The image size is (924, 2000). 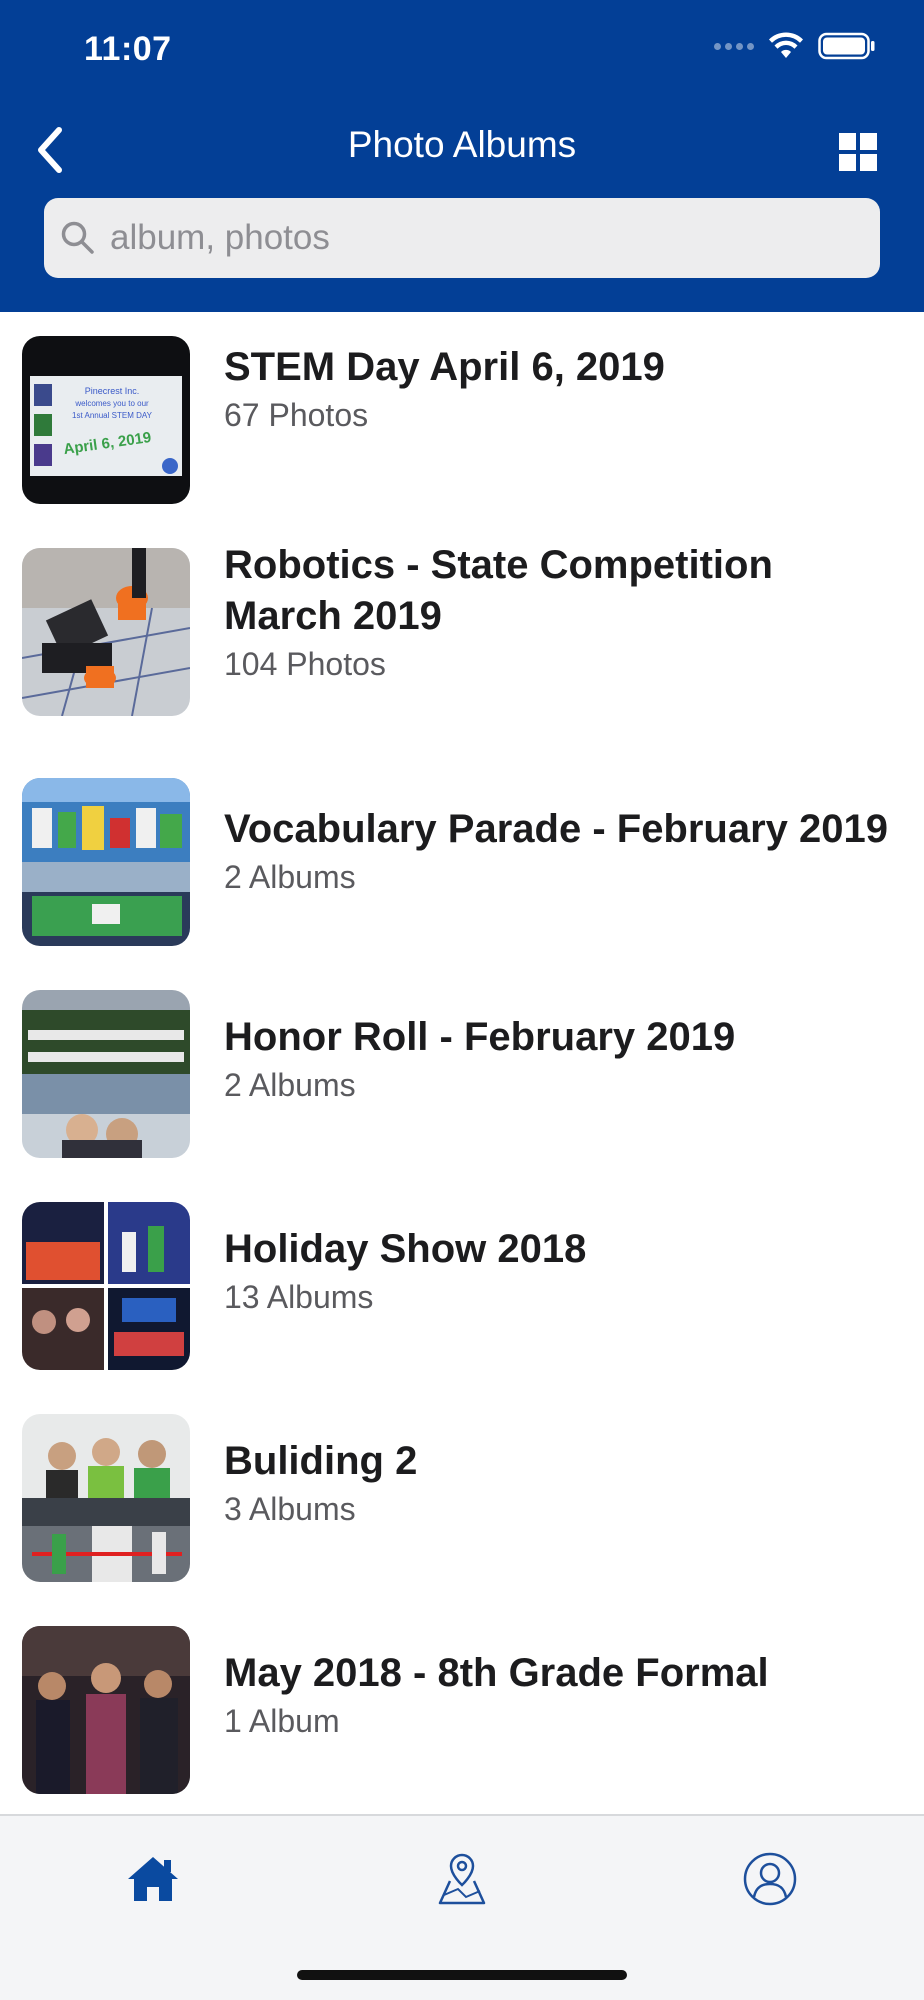 What do you see at coordinates (564, 1271) in the screenshot?
I see `album-text: Holiday Show 2018 13 Albums` at bounding box center [564, 1271].